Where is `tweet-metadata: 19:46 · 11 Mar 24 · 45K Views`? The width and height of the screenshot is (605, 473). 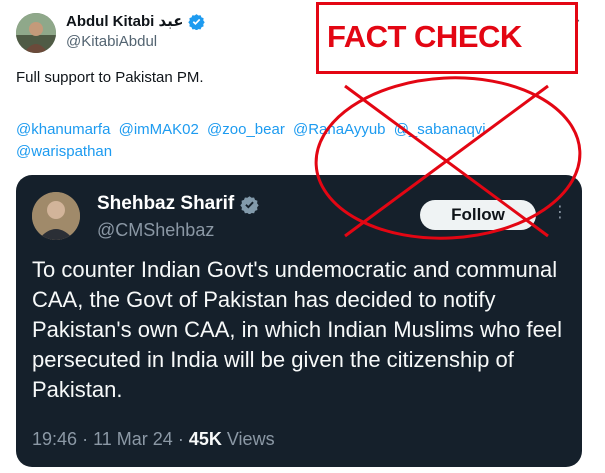 tweet-metadata: 19:46 · 11 Mar 24 · 45K Views is located at coordinates (153, 439).